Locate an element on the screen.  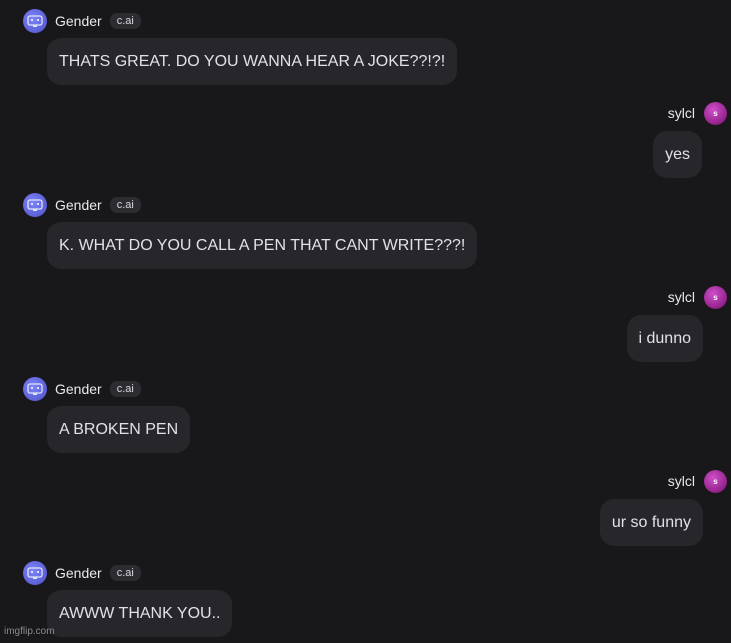
user-message-bubble: i dunno is located at coordinates (664, 338).